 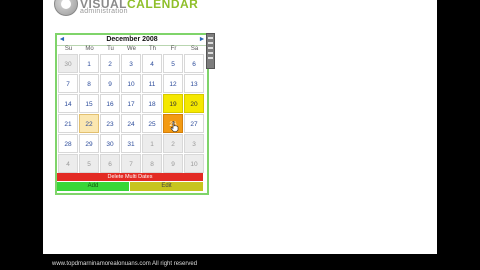 What do you see at coordinates (194, 83) in the screenshot?
I see `calendar-day: 13` at bounding box center [194, 83].